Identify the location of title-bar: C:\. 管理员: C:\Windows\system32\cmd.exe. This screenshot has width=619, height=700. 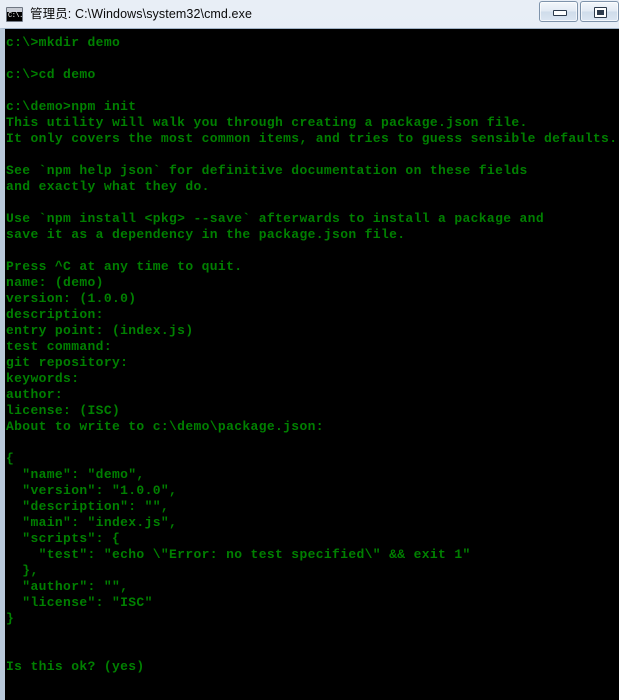
(309, 14).